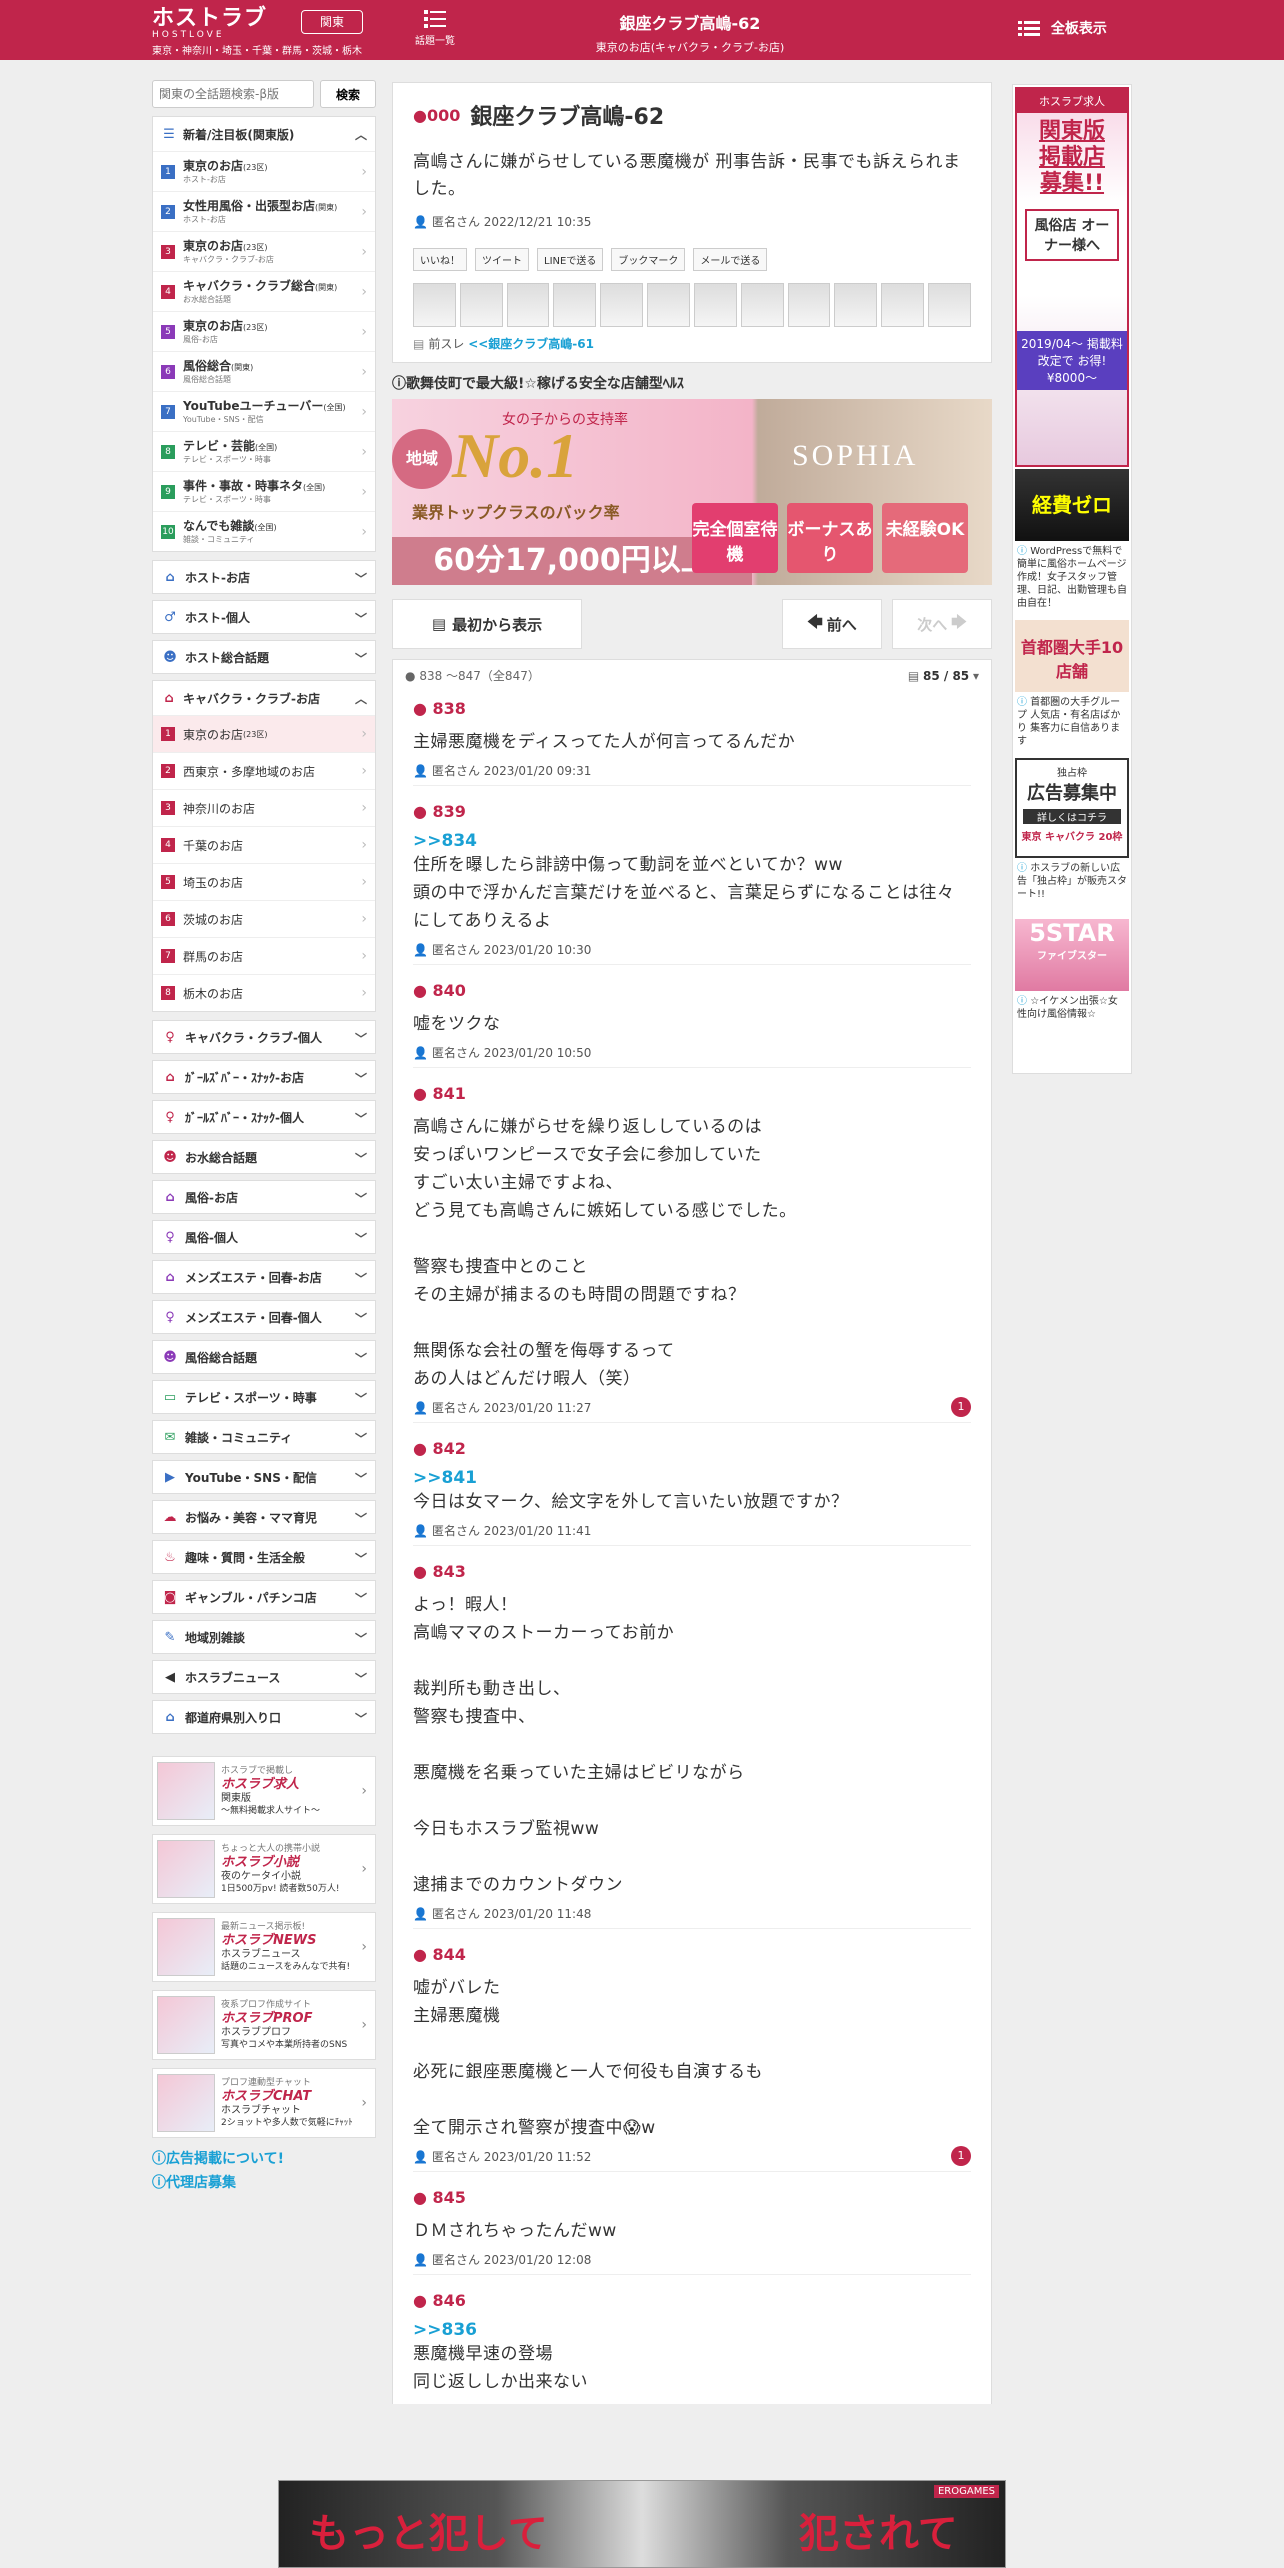 This screenshot has height=2568, width=1284. I want to click on category-item: ▶ YouTube・SNS・配信 ﹀, so click(264, 1477).